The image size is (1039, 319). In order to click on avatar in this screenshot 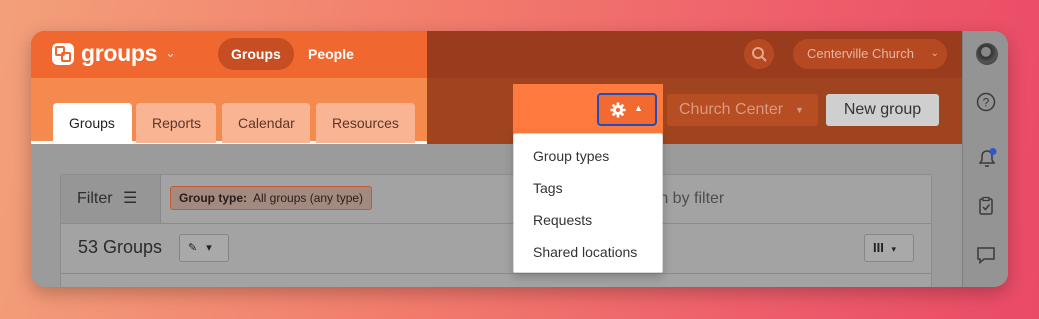, I will do `click(987, 54)`.